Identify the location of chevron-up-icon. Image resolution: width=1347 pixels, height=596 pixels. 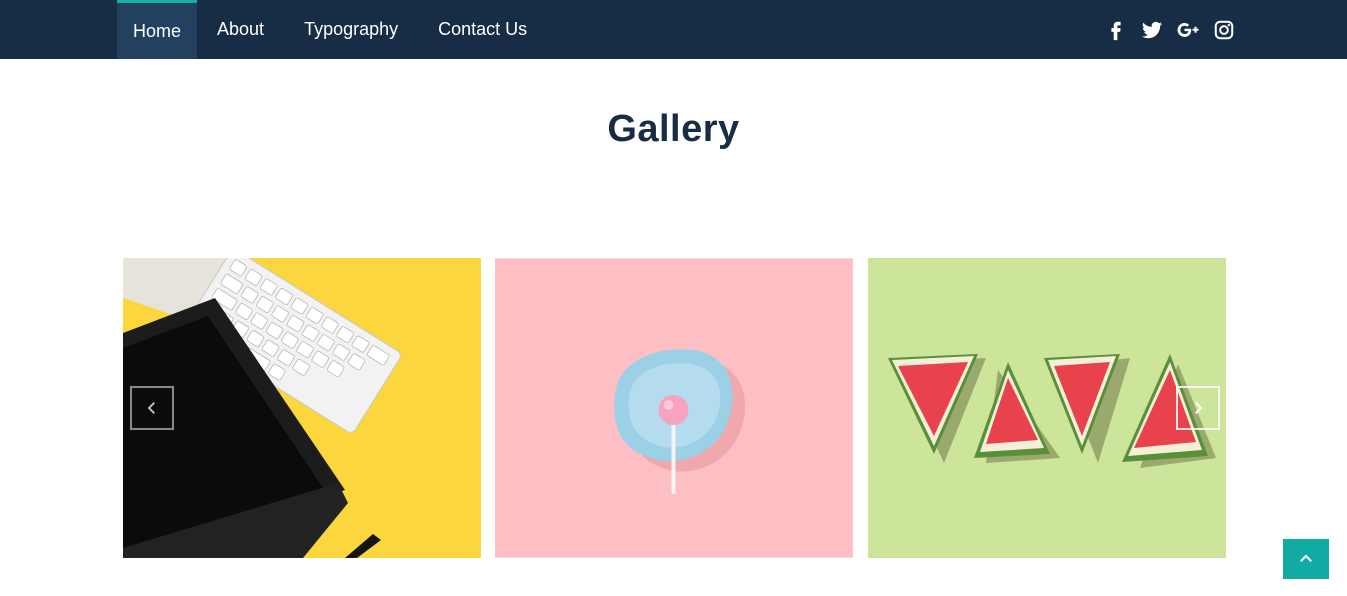
(1306, 559).